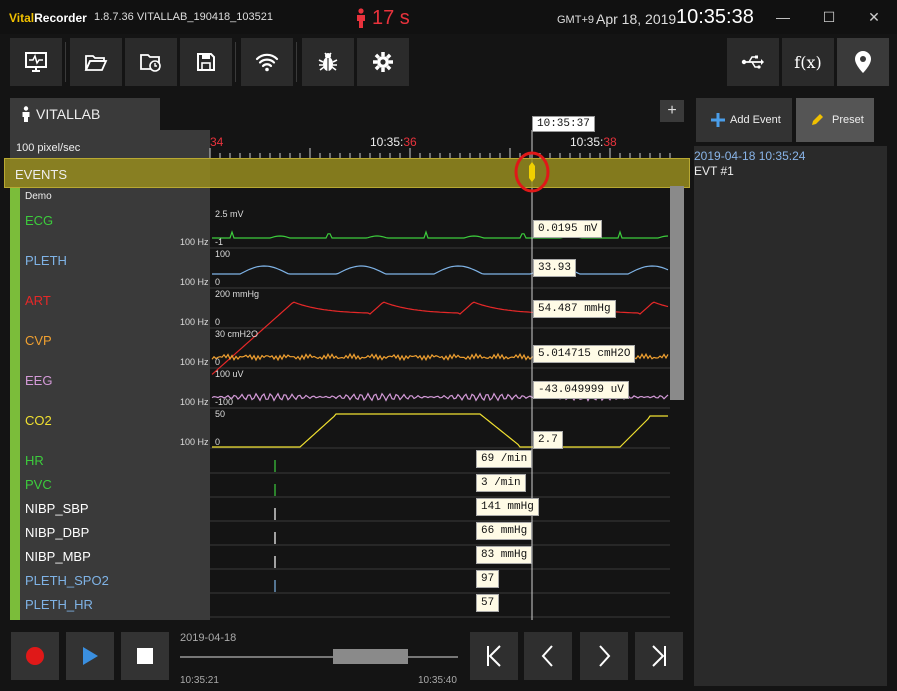 This screenshot has width=897, height=691. I want to click on skip-start-icon, so click(494, 656).